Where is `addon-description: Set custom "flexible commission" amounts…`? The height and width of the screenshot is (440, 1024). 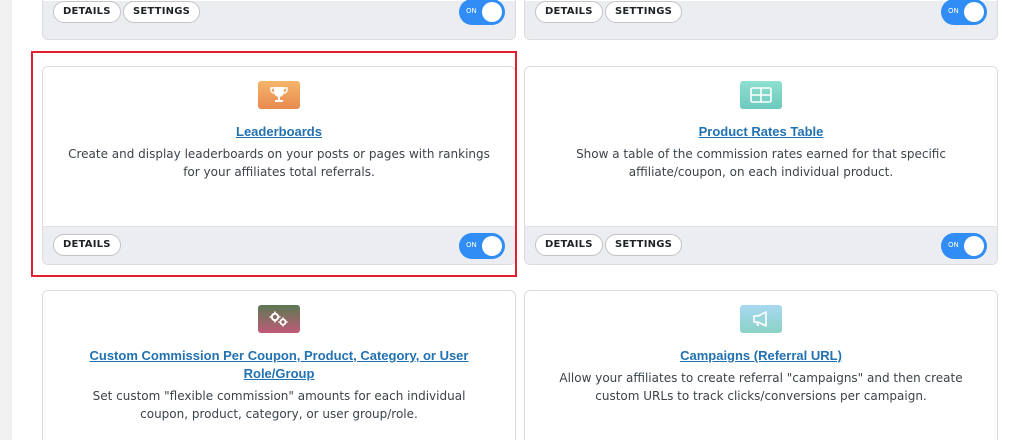
addon-description: Set custom "flexible commission" amounts… is located at coordinates (279, 405).